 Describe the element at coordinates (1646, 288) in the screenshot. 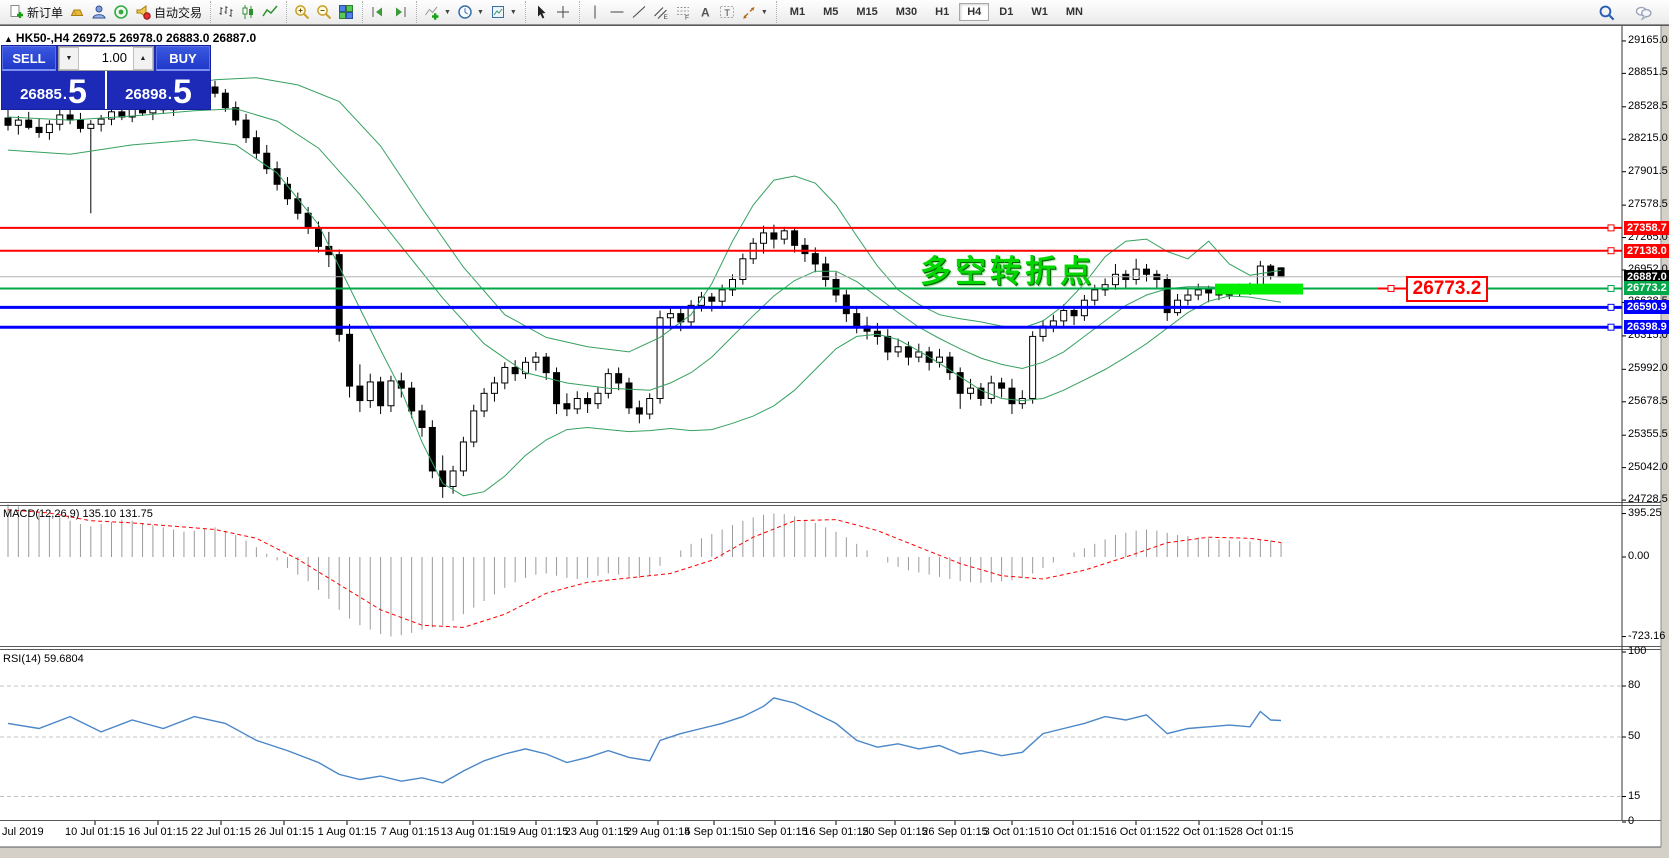

I see `price-line-label: 26773.2` at that location.